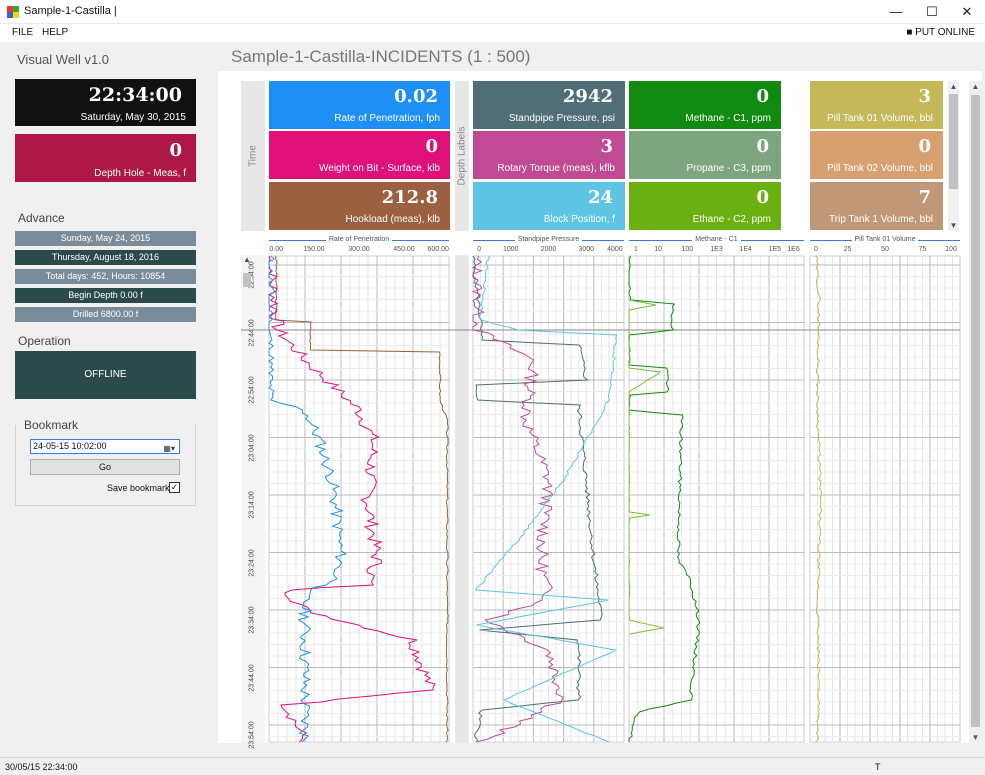  What do you see at coordinates (41, 767) in the screenshot?
I see `status-time: 30/05/15 22:34:00` at bounding box center [41, 767].